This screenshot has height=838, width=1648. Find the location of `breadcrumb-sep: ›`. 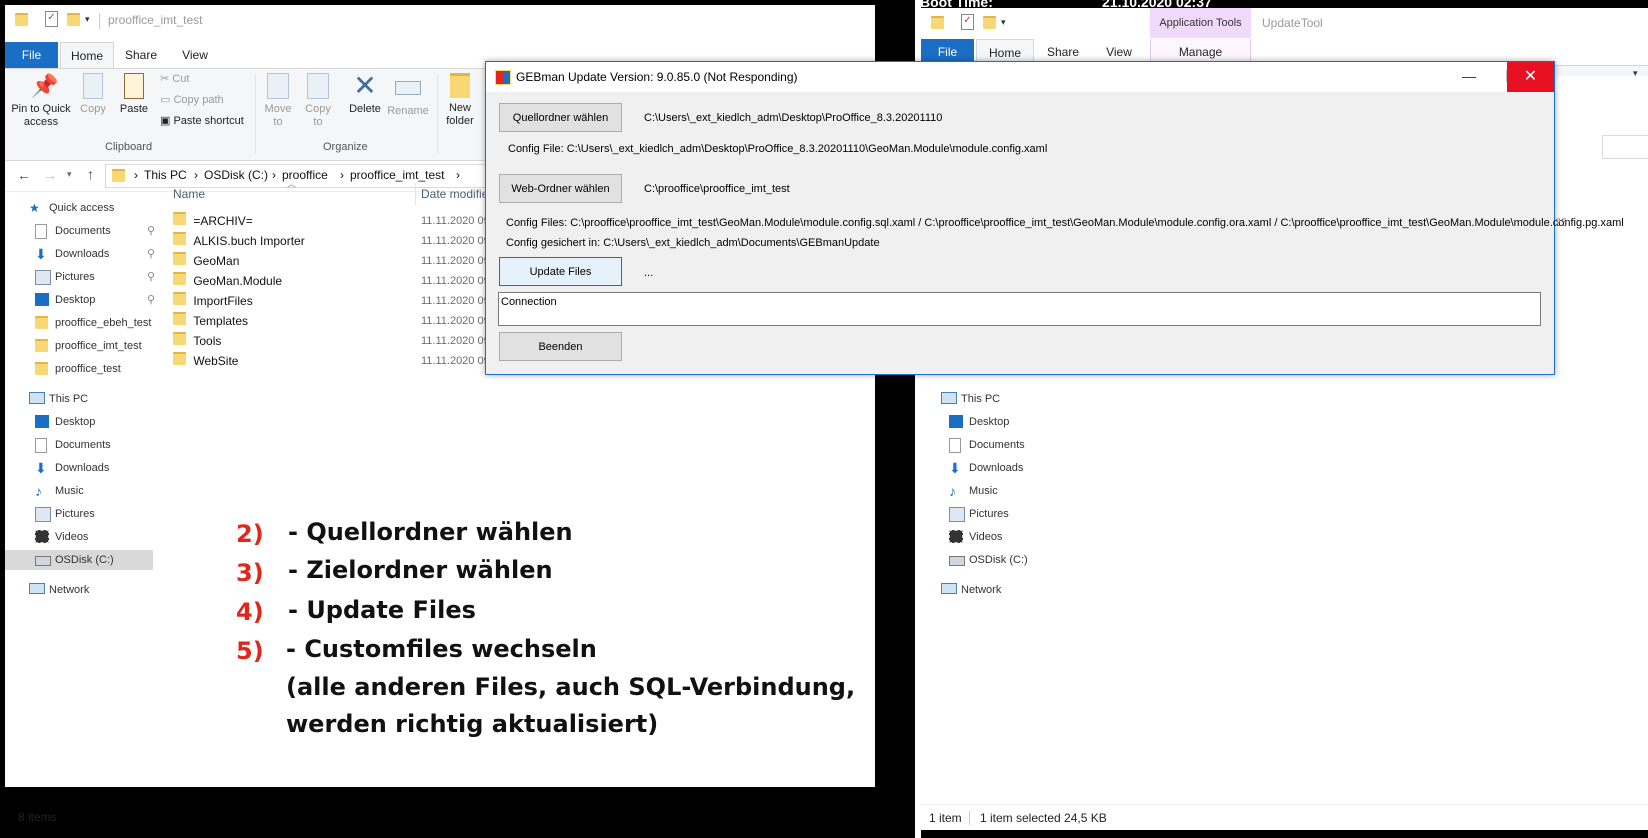

breadcrumb-sep: › is located at coordinates (274, 175).